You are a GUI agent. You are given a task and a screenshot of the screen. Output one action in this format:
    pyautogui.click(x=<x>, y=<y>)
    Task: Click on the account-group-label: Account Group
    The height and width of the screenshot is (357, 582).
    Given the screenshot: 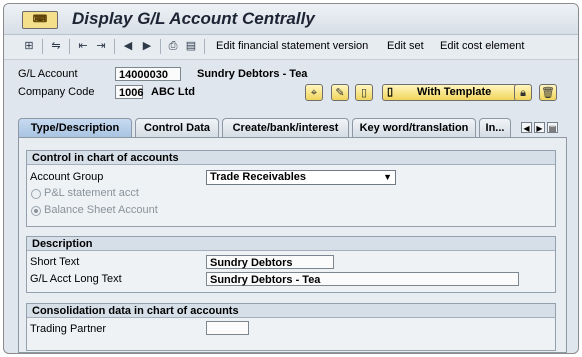 What is the action you would take?
    pyautogui.click(x=67, y=177)
    